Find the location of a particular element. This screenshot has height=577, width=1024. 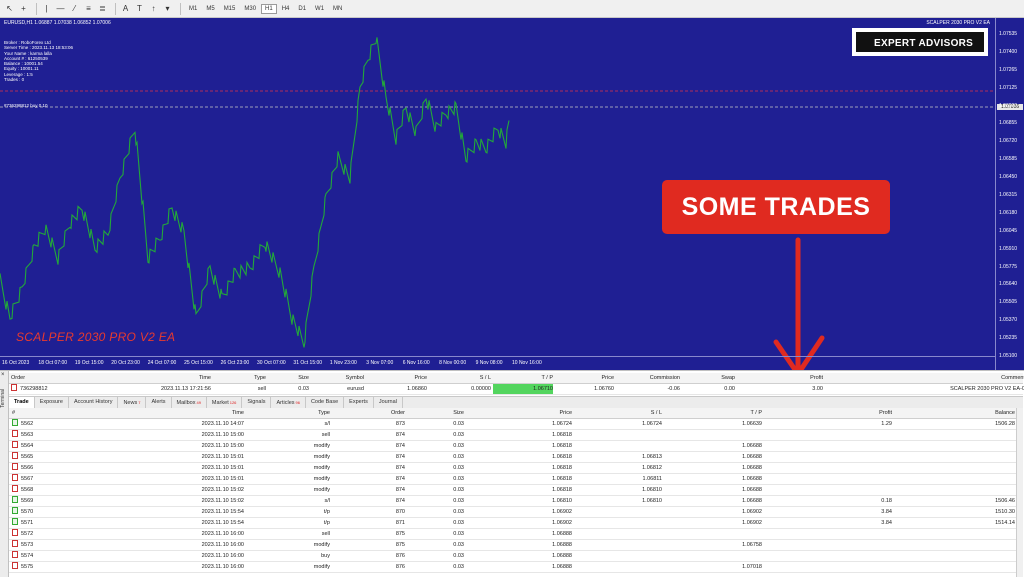

history-row: 5572 2023.11.10 16:00 sell 875 0.03 1.06888 is located at coordinates (513, 534).